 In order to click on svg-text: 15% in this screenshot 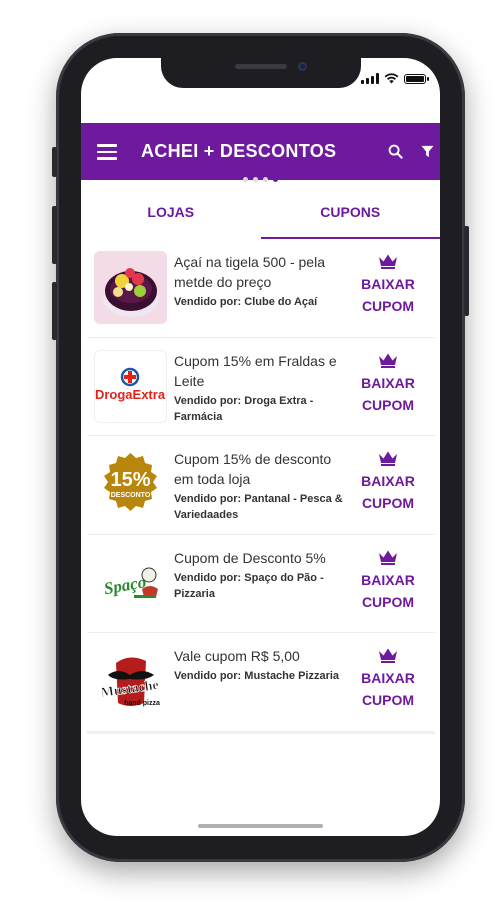, I will do `click(130, 480)`.